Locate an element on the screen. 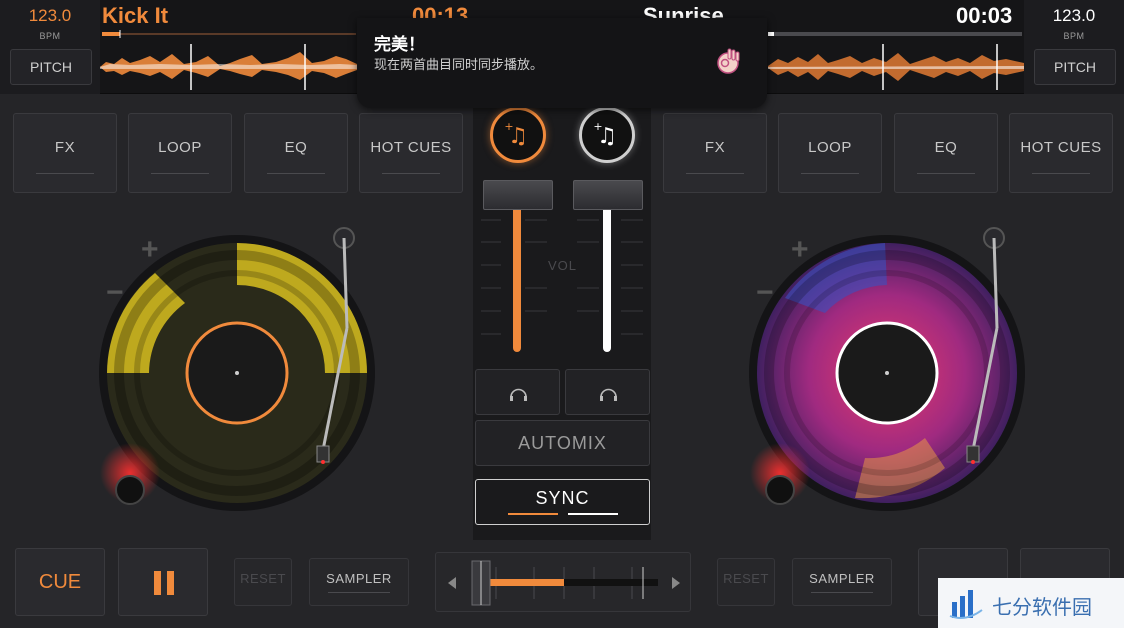 This screenshot has width=1124, height=628. right-main-waveform is located at coordinates (896, 67).